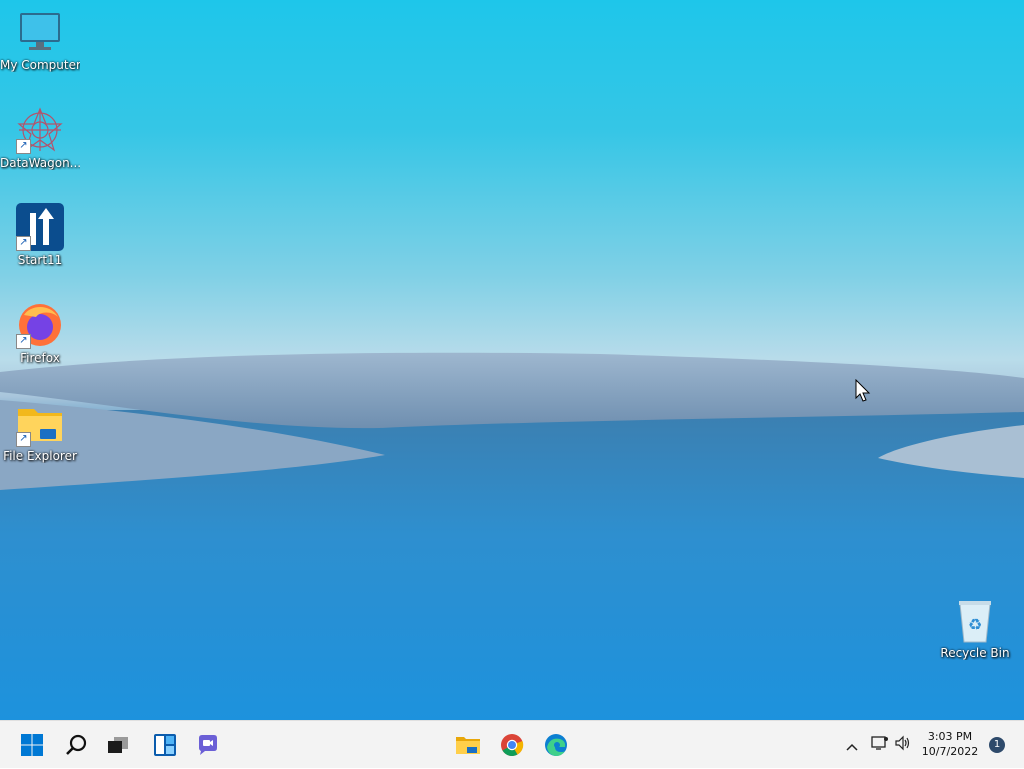 The width and height of the screenshot is (1024, 769). Describe the element at coordinates (975, 653) in the screenshot. I see `desktop-icon-label: Recycle Bin` at that location.